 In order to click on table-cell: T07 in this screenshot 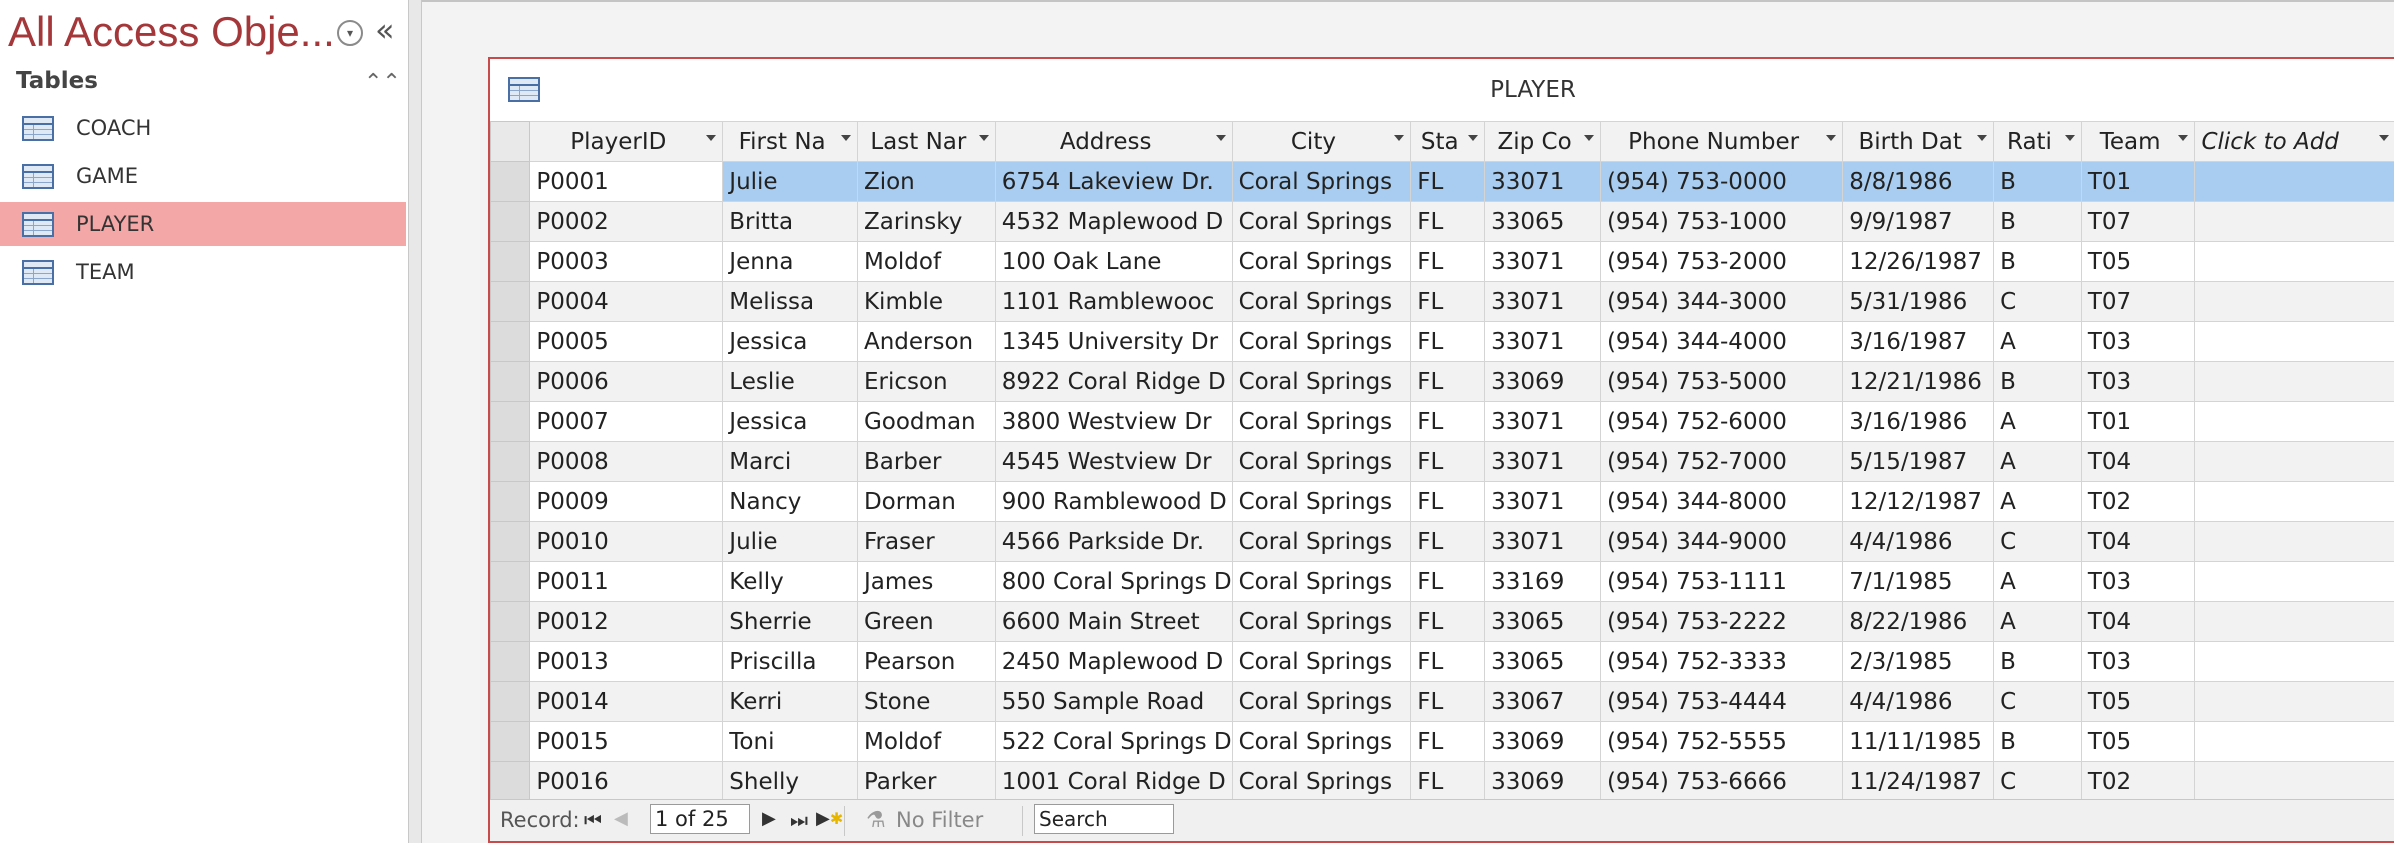, I will do `click(2138, 301)`.